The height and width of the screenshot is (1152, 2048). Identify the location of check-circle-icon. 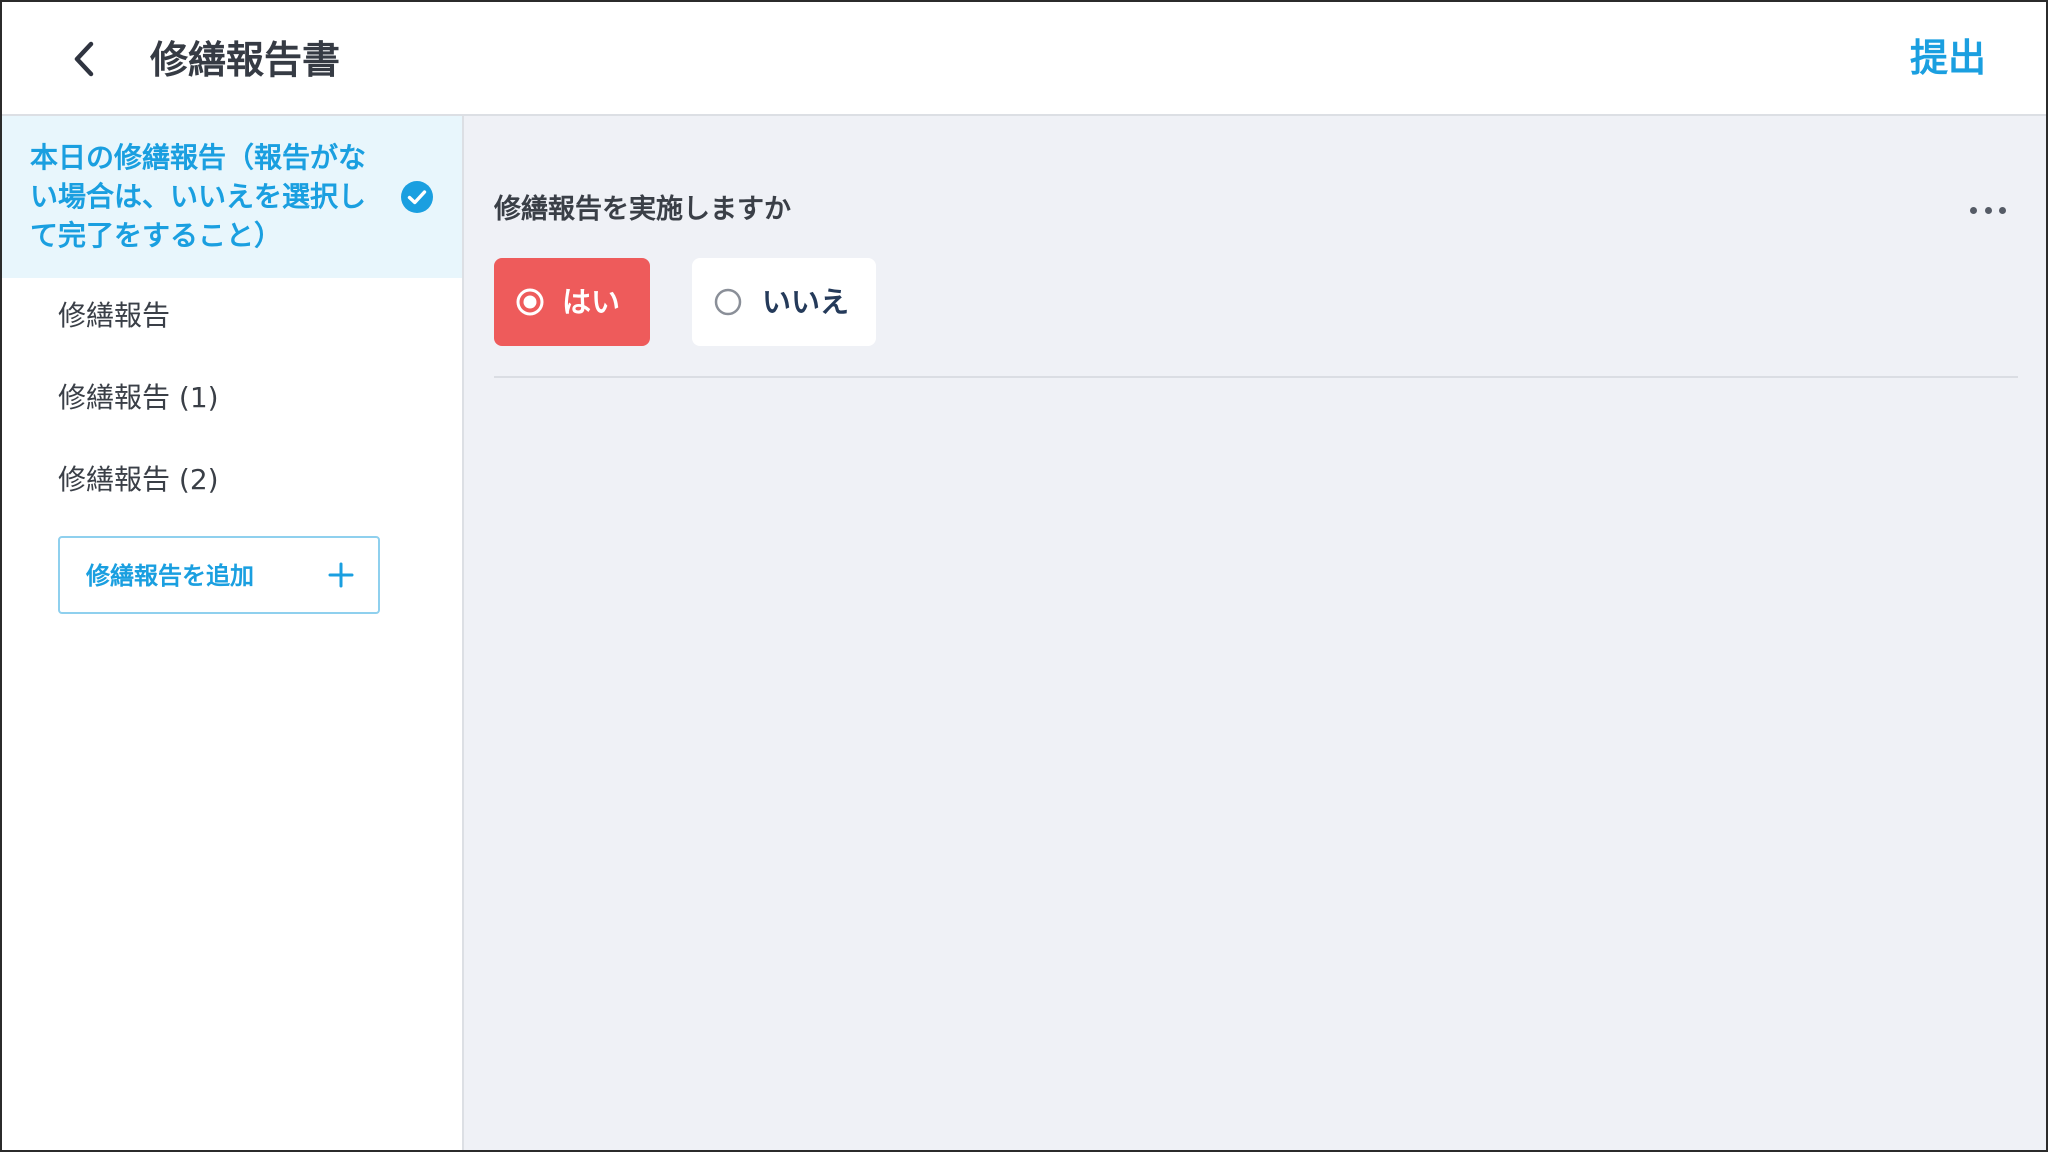
(417, 197).